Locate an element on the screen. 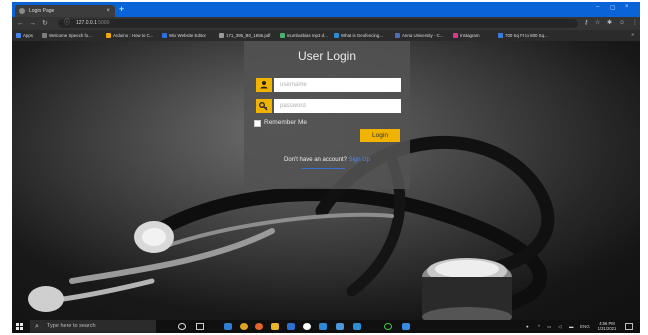 This screenshot has height=335, width=648. reload-icon: ↻ is located at coordinates (45, 23).